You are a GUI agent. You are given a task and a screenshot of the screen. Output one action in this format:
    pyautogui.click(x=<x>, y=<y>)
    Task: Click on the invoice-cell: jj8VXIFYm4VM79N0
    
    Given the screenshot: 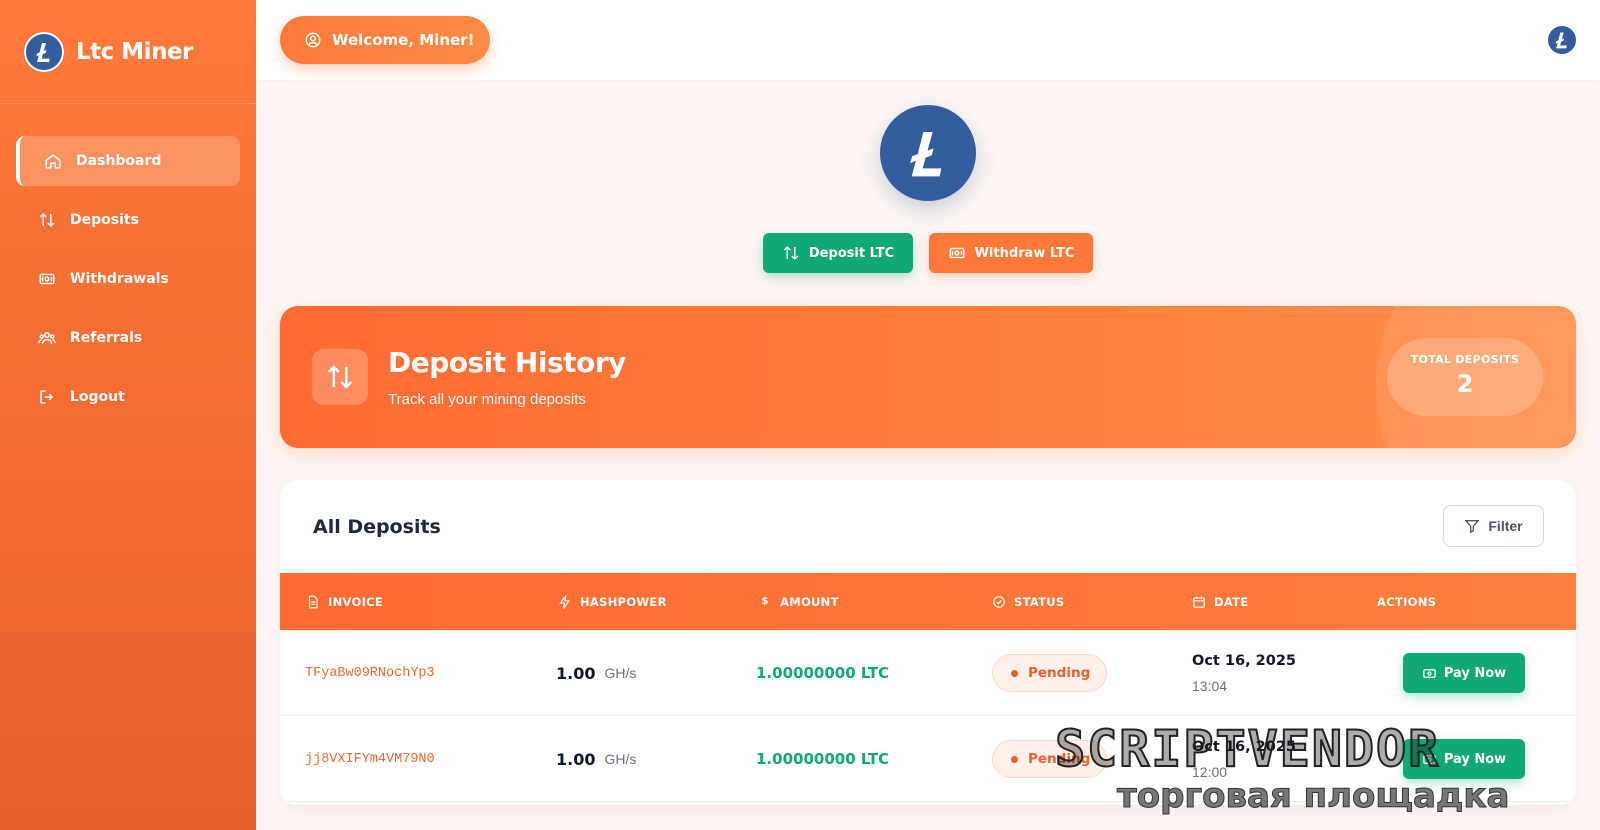 What is the action you would take?
    pyautogui.click(x=370, y=759)
    